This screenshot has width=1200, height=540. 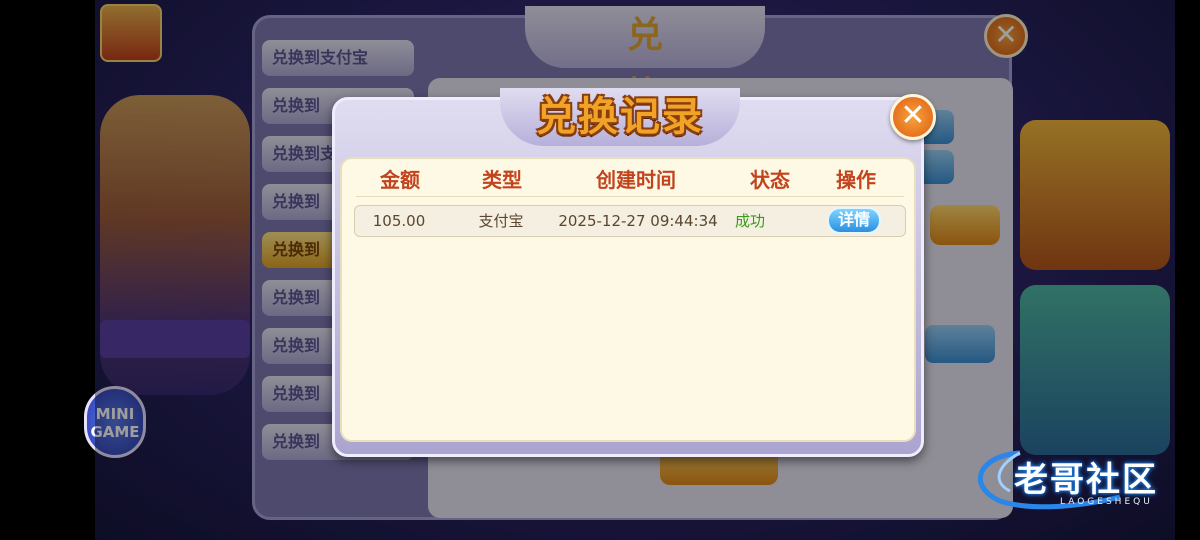 What do you see at coordinates (501, 221) in the screenshot?
I see `row-type: 支付宝` at bounding box center [501, 221].